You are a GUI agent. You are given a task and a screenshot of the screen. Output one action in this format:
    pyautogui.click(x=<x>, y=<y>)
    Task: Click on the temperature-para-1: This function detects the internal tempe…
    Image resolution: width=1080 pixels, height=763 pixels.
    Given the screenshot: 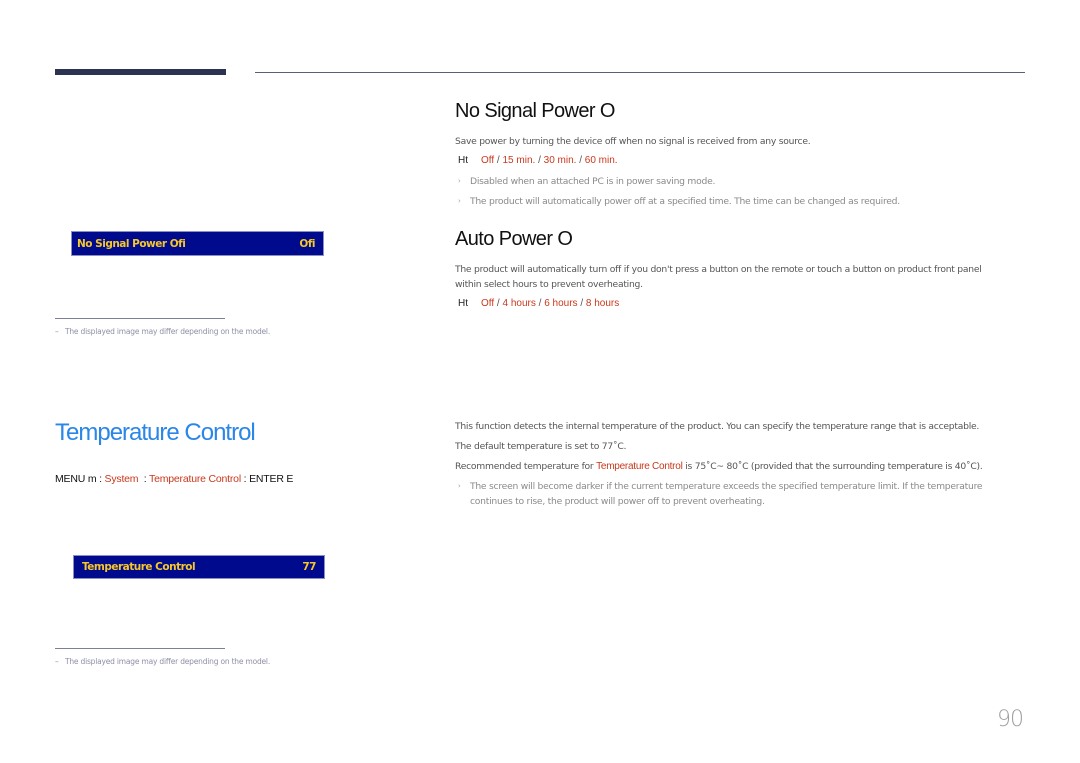 What is the action you would take?
    pyautogui.click(x=717, y=426)
    